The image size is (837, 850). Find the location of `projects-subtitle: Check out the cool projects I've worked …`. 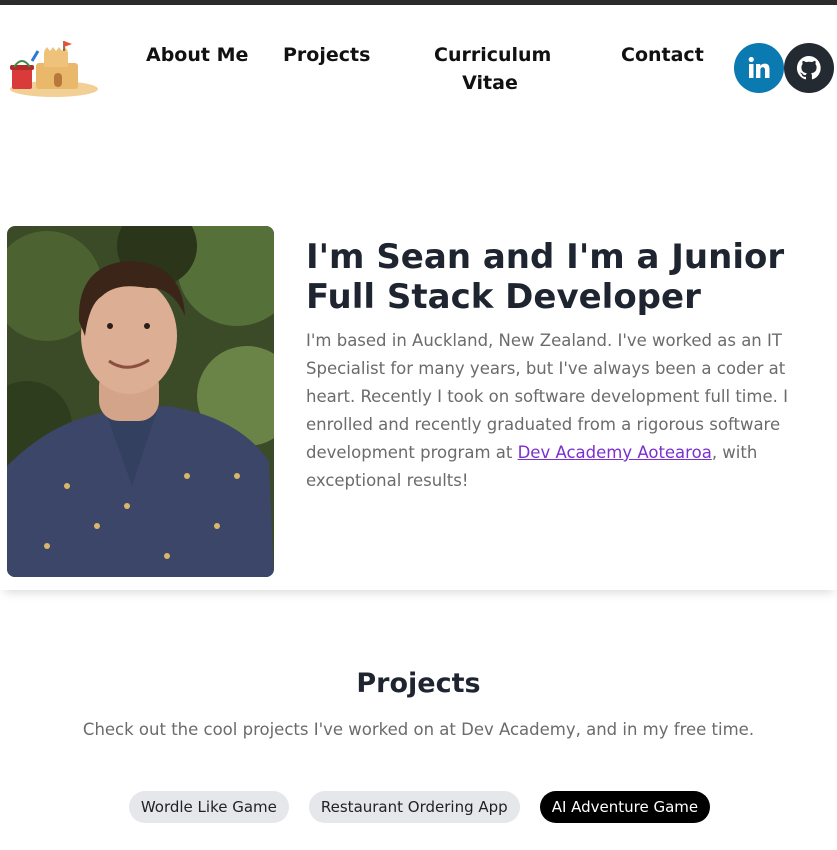

projects-subtitle: Check out the cool projects I've worked … is located at coordinates (418, 729).